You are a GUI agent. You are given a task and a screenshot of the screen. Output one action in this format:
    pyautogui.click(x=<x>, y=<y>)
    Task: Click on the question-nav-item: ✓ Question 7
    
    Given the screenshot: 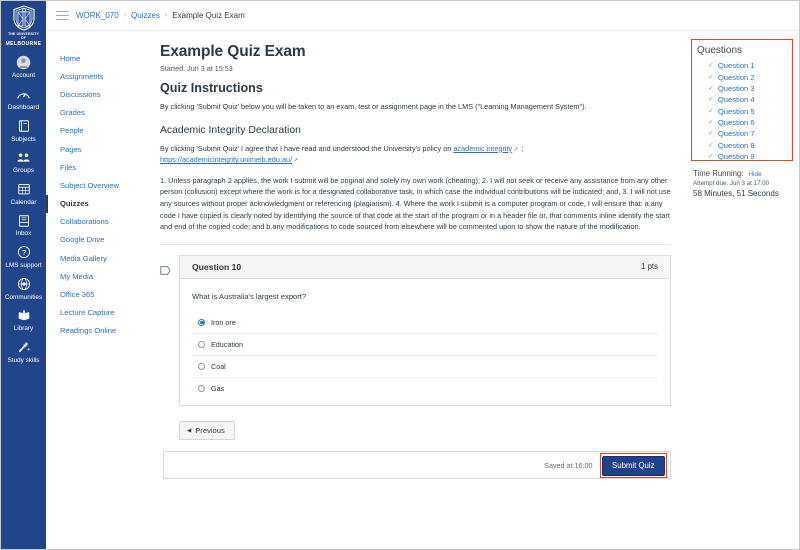 What is the action you would take?
    pyautogui.click(x=747, y=133)
    